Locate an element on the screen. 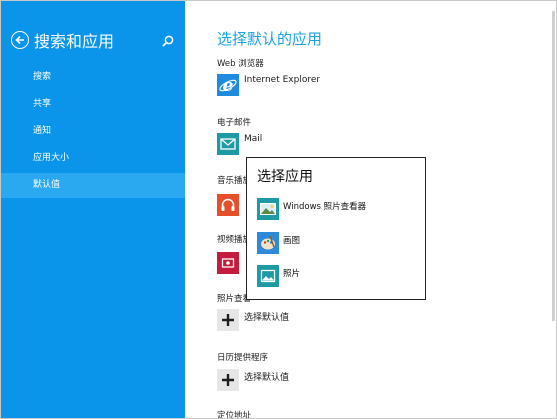  back-button is located at coordinates (20, 40).